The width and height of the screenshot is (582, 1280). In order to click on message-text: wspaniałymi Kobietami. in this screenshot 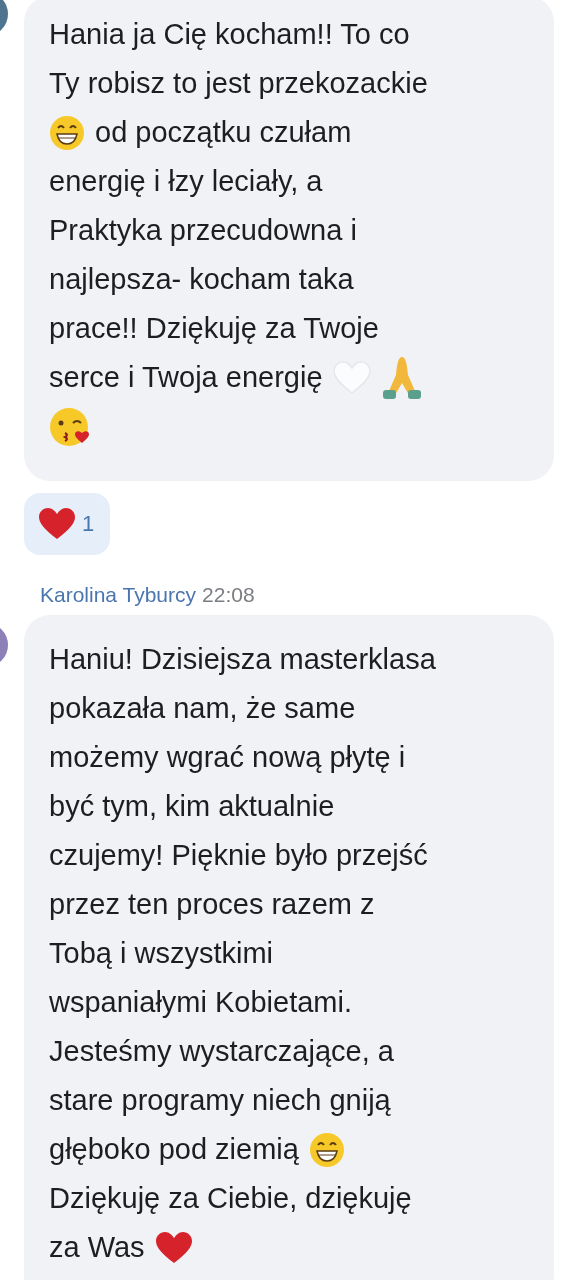, I will do `click(200, 1002)`.